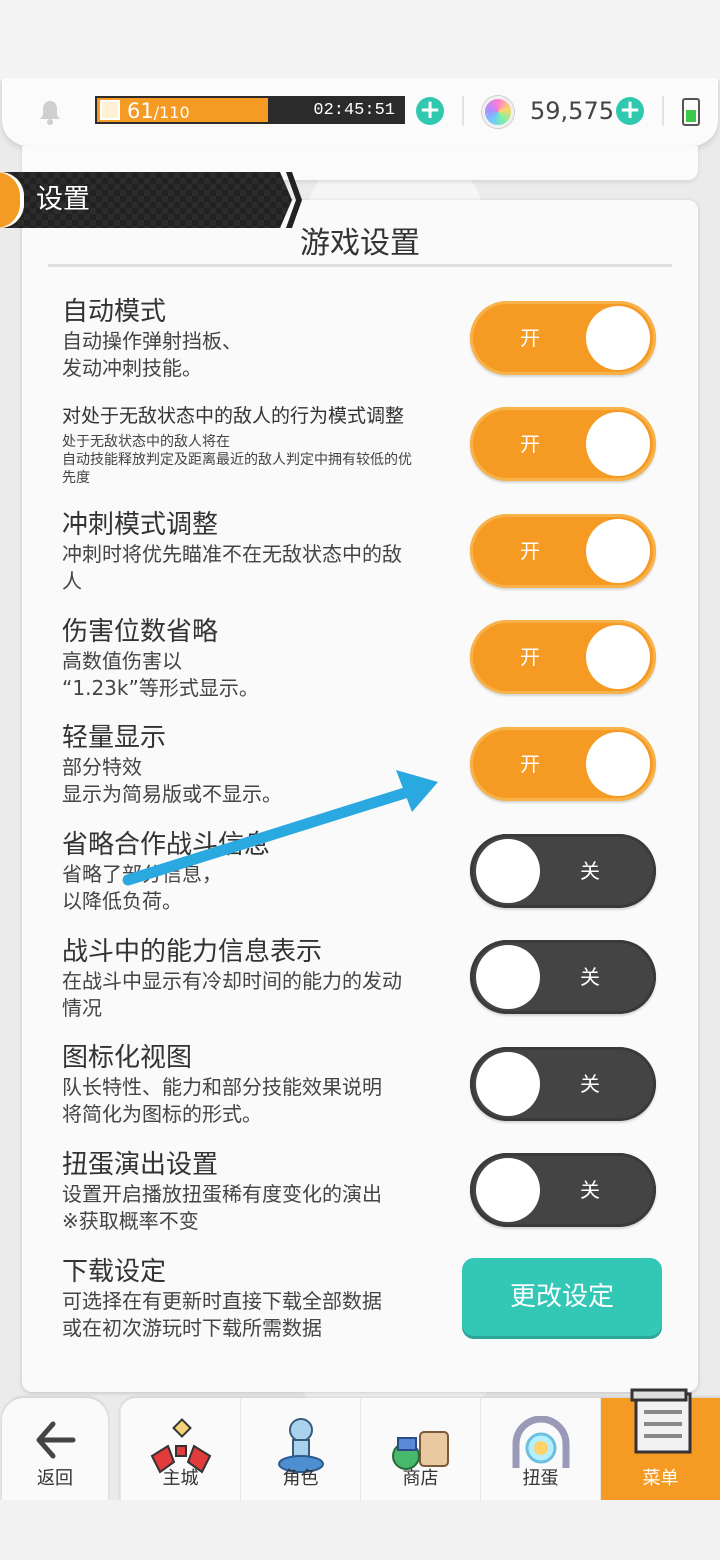 This screenshot has width=720, height=1560. Describe the element at coordinates (354, 110) in the screenshot. I see `stamina-timer: 02:45:51` at that location.